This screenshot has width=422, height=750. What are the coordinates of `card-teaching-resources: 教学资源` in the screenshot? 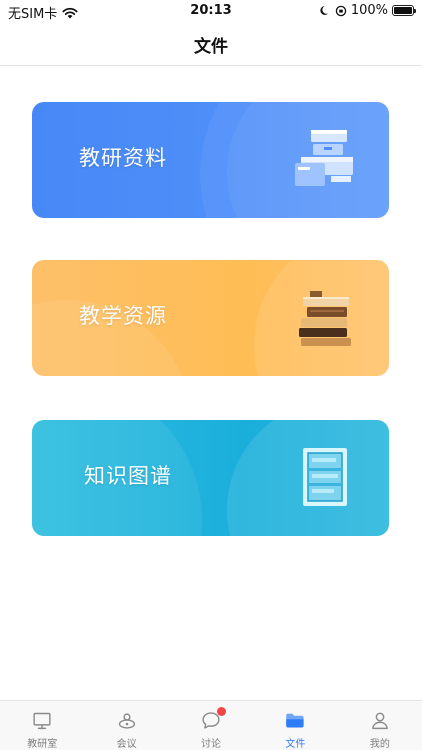 It's located at (210, 318).